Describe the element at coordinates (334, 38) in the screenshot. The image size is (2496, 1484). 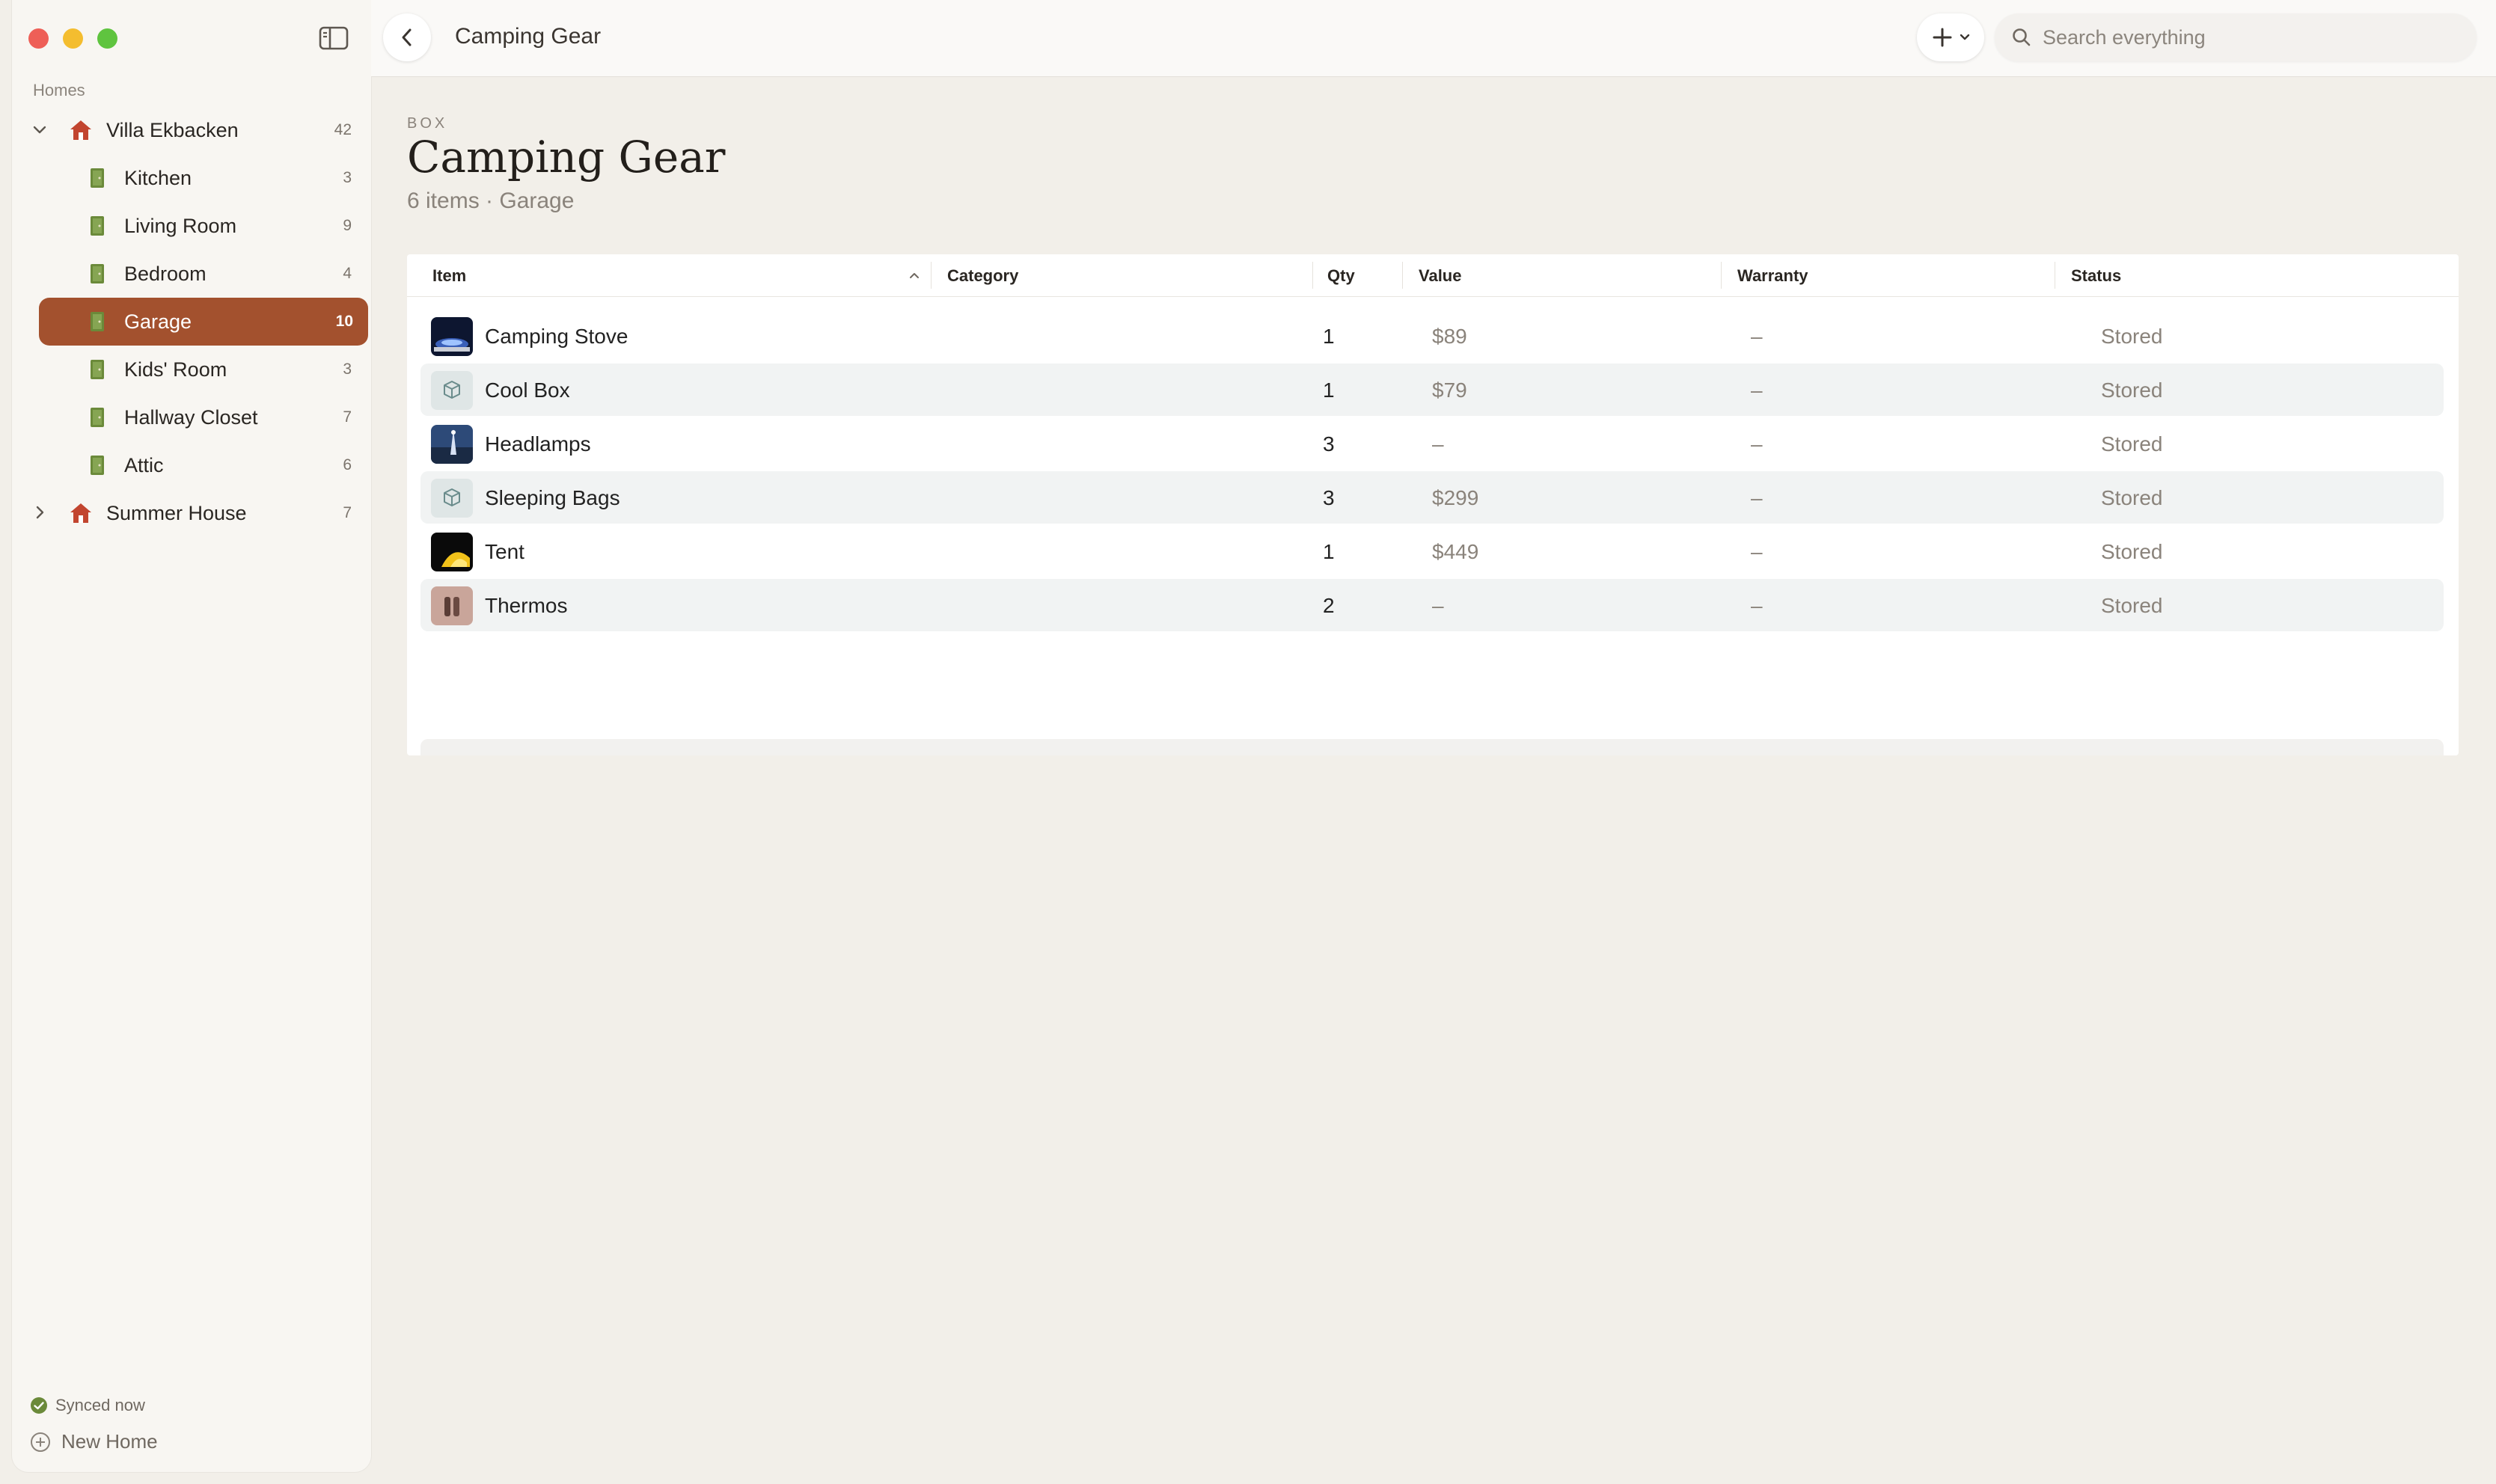
I see `sidebar-toggle-icon` at that location.